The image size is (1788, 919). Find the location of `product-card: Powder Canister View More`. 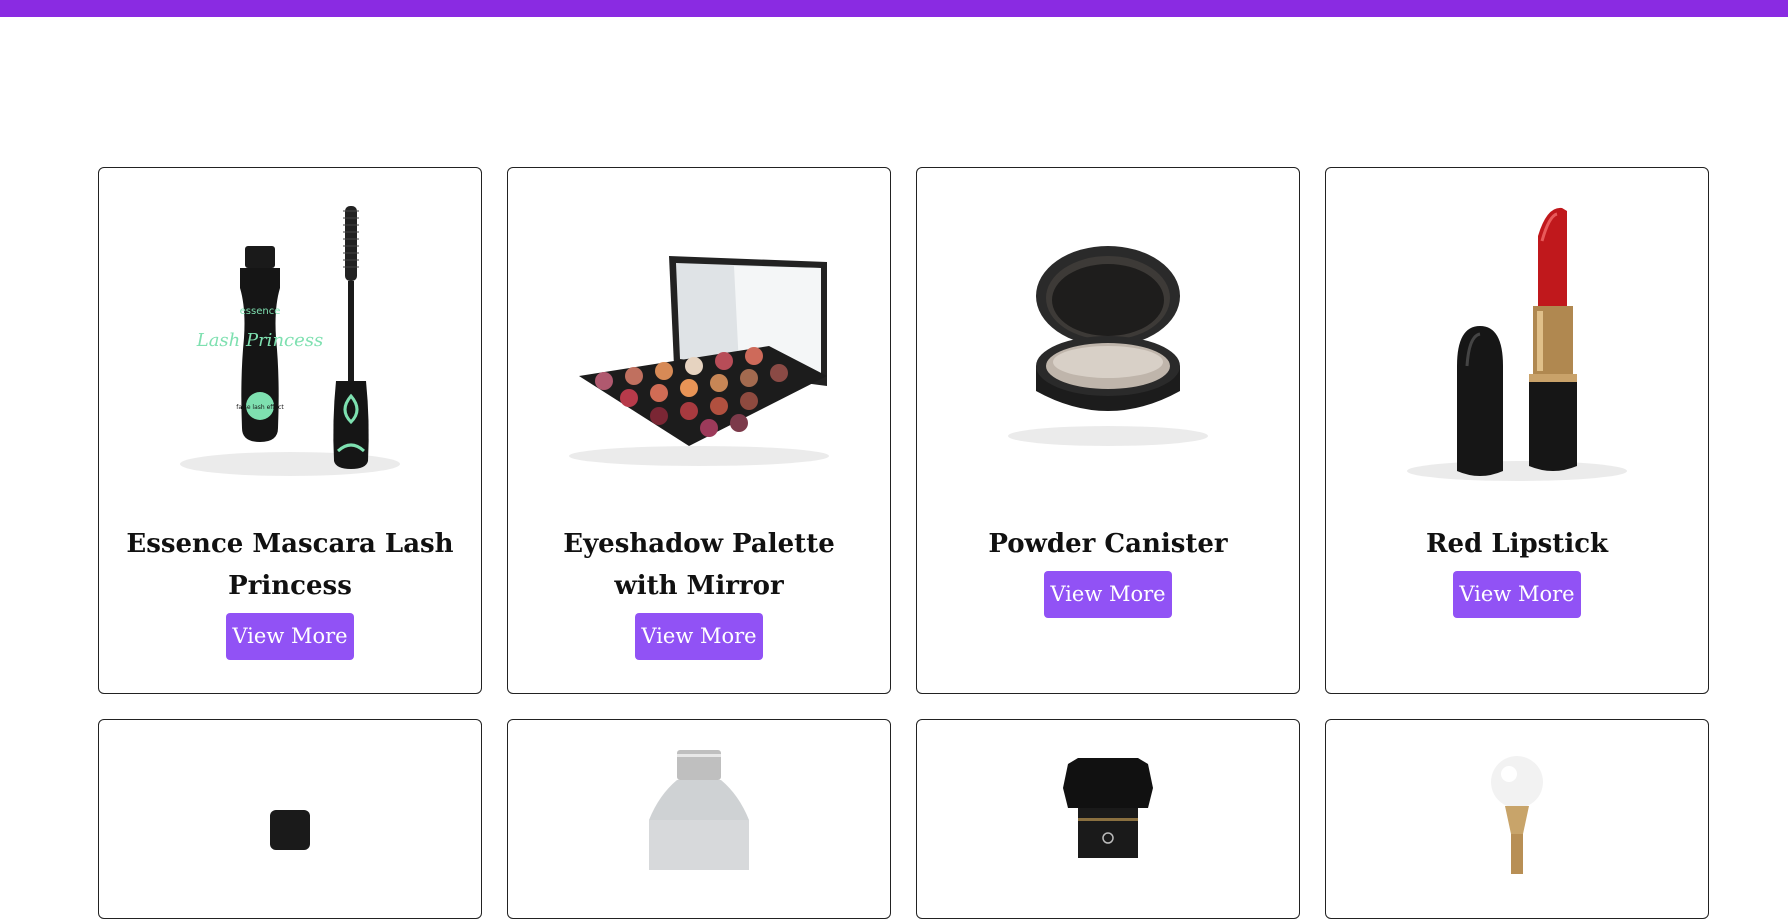

product-card: Powder Canister View More is located at coordinates (1108, 430).